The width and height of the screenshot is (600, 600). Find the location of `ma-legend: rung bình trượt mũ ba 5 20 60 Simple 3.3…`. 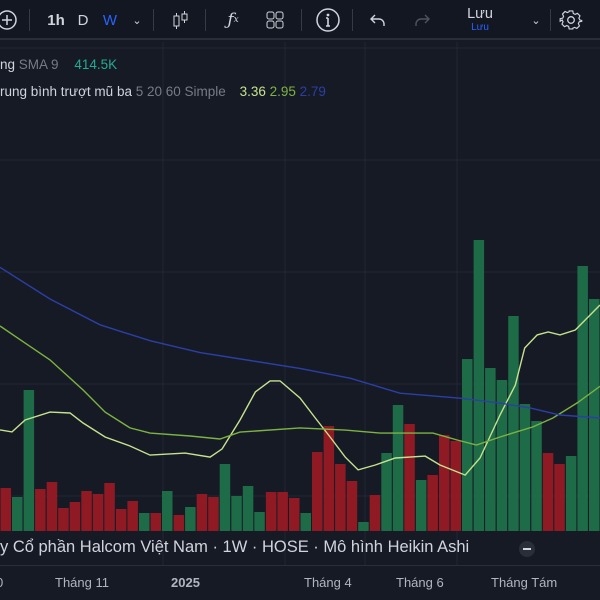

ma-legend: rung bình trượt mũ ba 5 20 60 Simple 3.3… is located at coordinates (163, 91).